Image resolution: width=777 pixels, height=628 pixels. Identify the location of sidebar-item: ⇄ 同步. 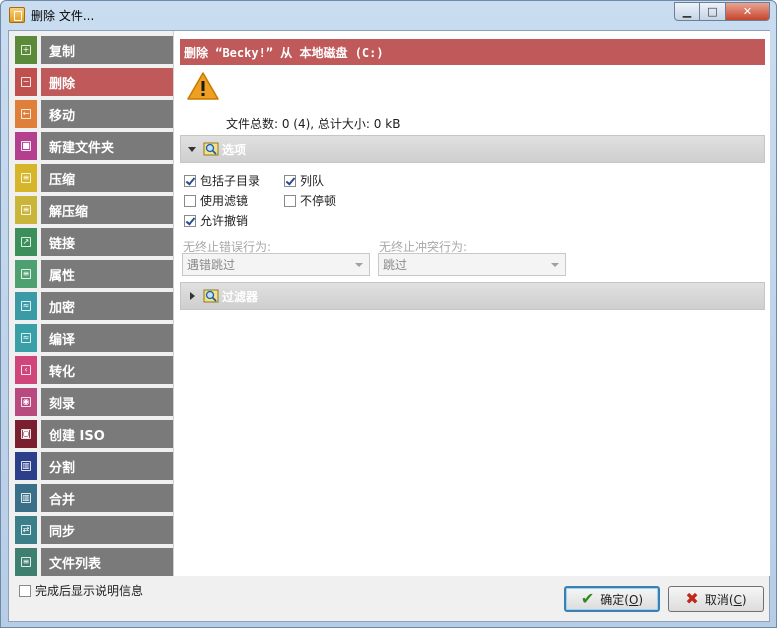
(94, 530).